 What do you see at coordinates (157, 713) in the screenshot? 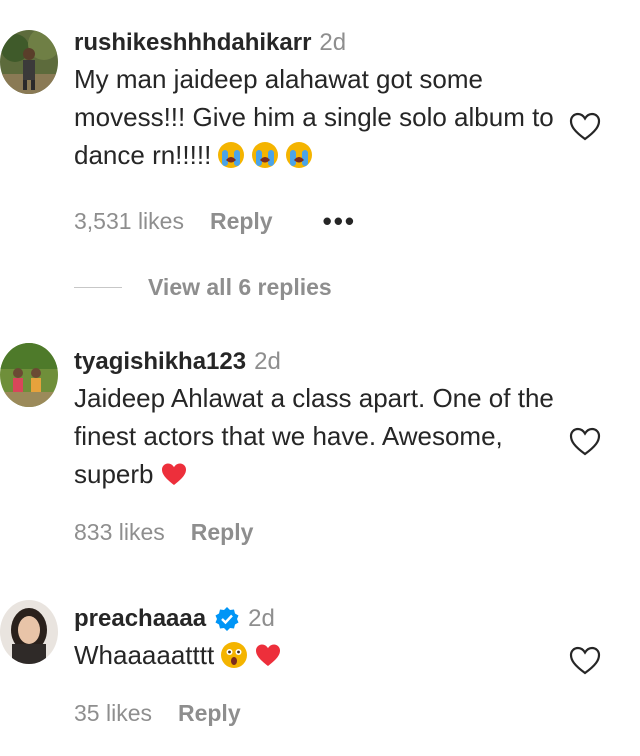
I see `comment-meta: 35 likes Reply` at bounding box center [157, 713].